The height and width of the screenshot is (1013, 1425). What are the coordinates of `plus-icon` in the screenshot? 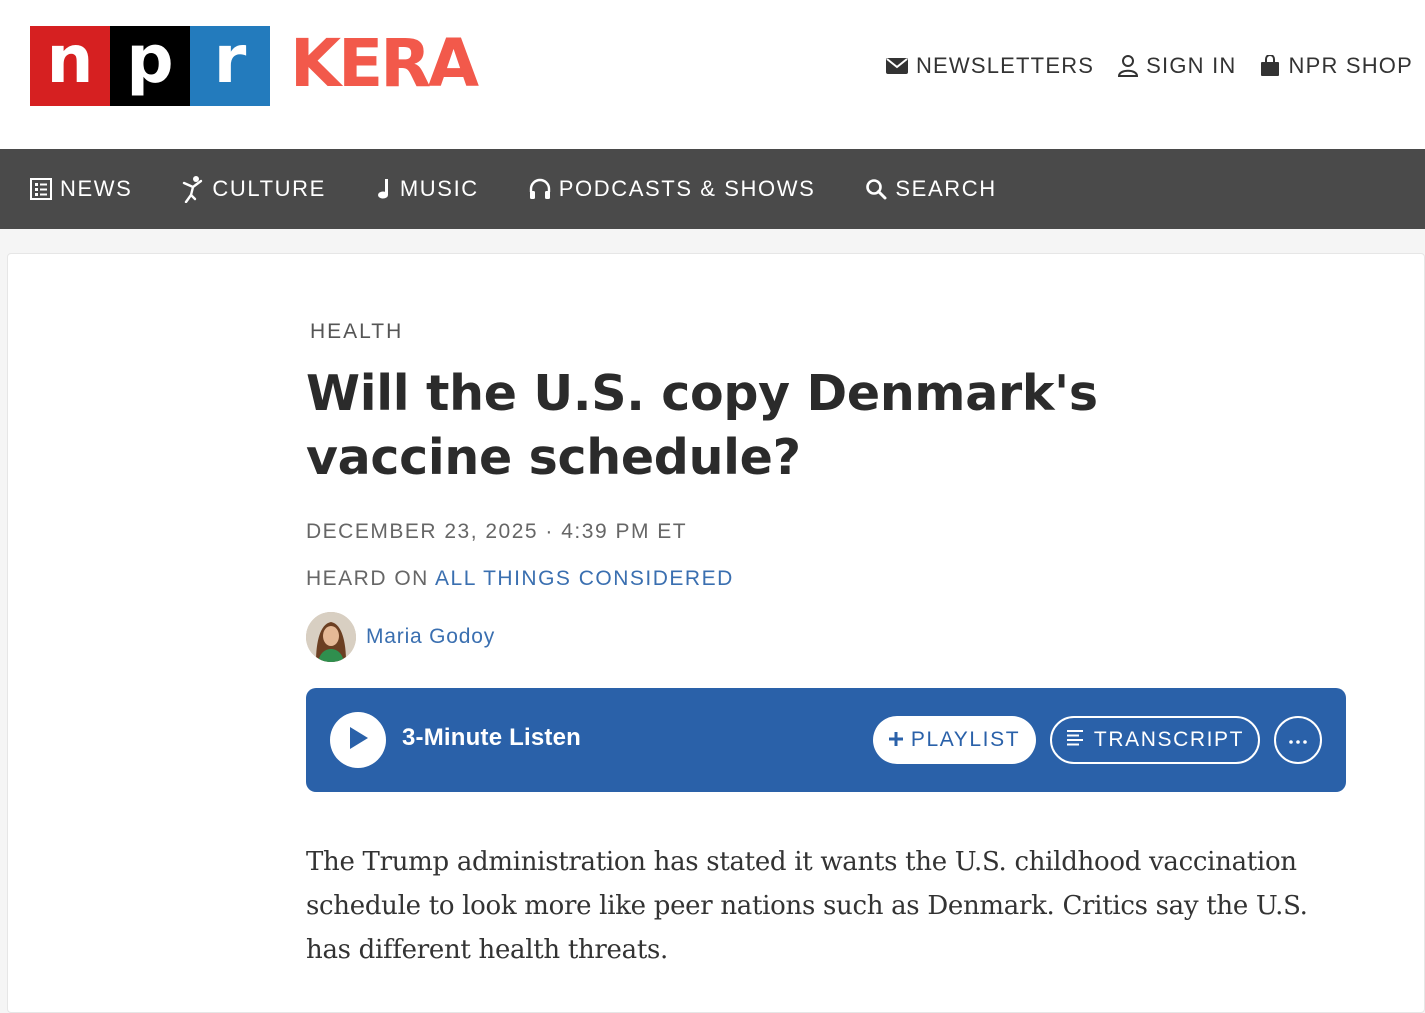 It's located at (895, 740).